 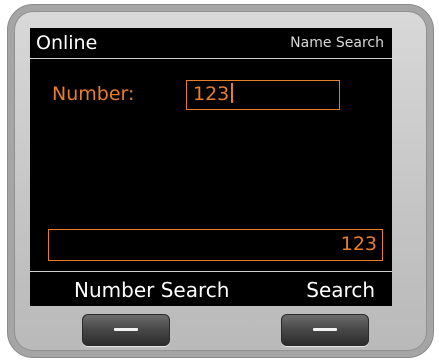 What do you see at coordinates (93, 94) in the screenshot?
I see `number-label: Number:` at bounding box center [93, 94].